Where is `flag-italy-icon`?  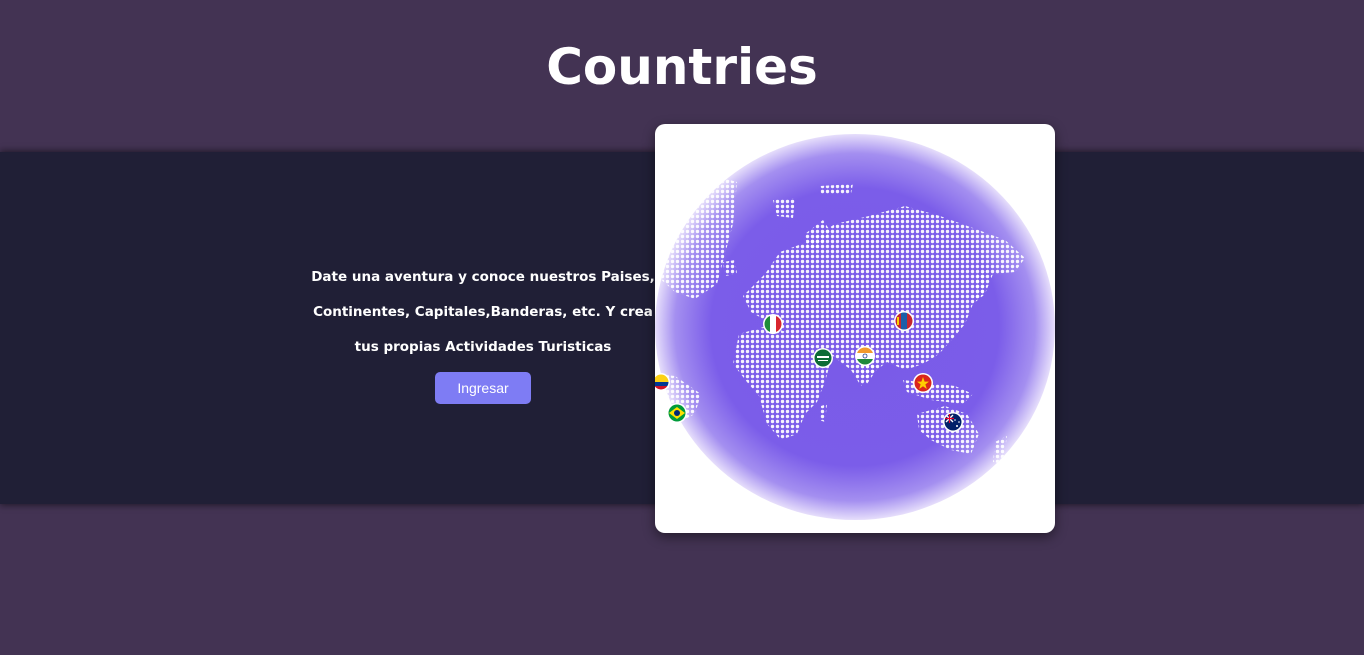
flag-italy-icon is located at coordinates (773, 324).